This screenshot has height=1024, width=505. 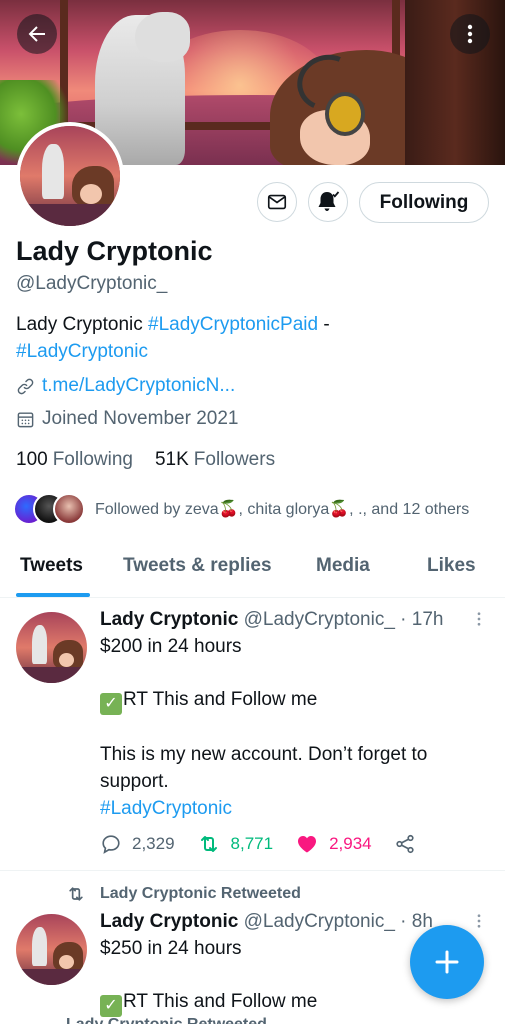 I want to click on retweeted-by: Lady Cryptonic Retweeted, so click(x=183, y=894).